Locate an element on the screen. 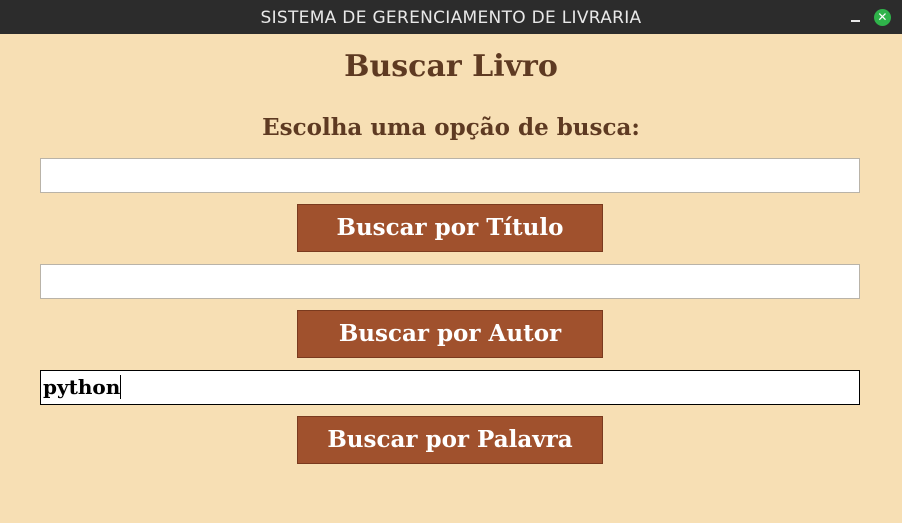 The width and height of the screenshot is (902, 523). close-icon: ✕ is located at coordinates (882, 17).